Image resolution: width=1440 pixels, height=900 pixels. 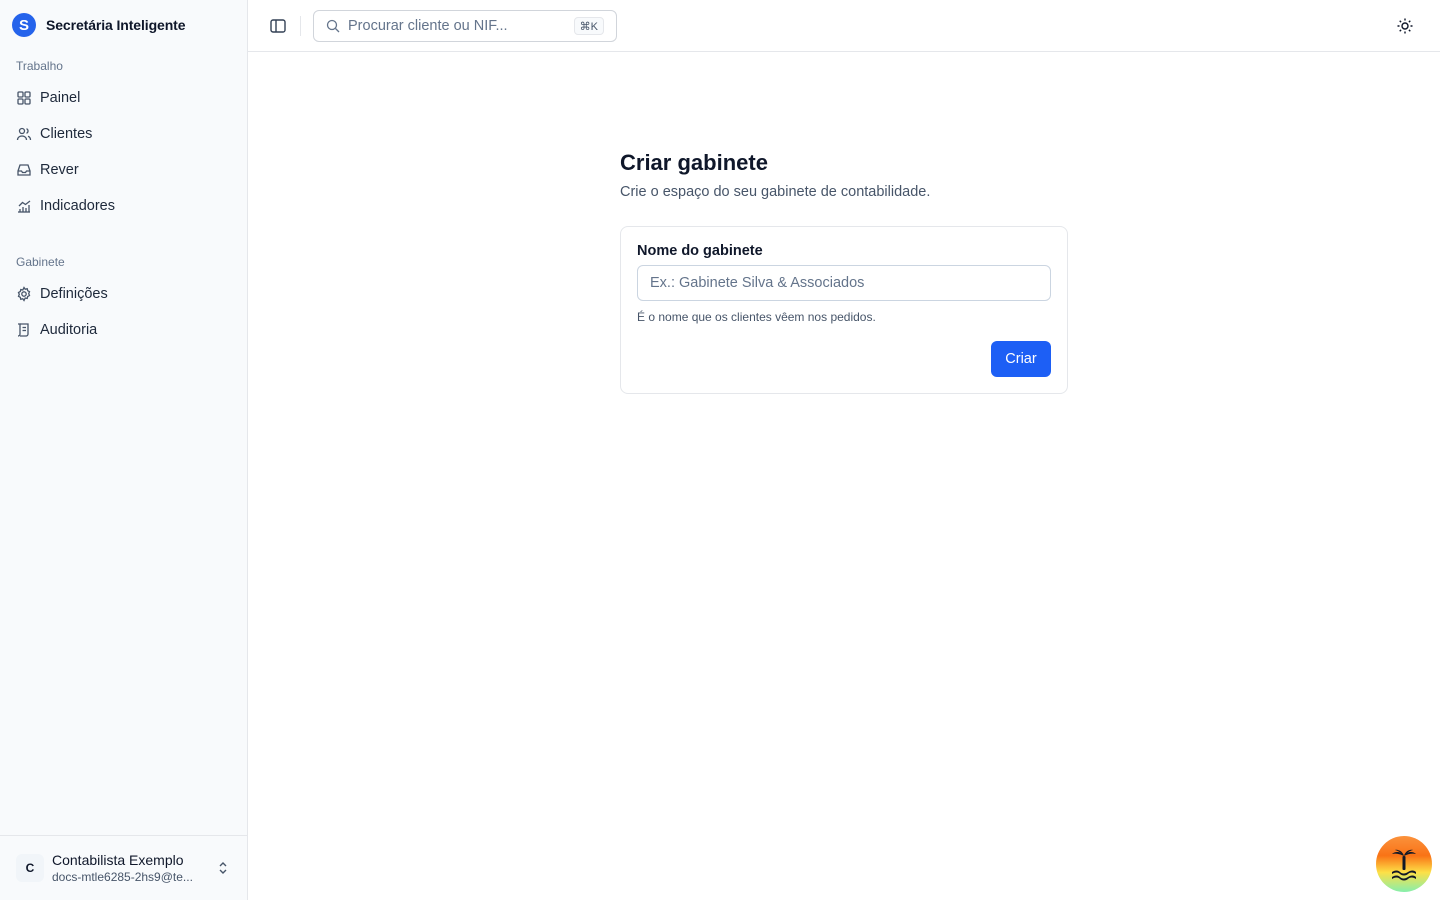 What do you see at coordinates (24, 330) in the screenshot?
I see `scroll-icon` at bounding box center [24, 330].